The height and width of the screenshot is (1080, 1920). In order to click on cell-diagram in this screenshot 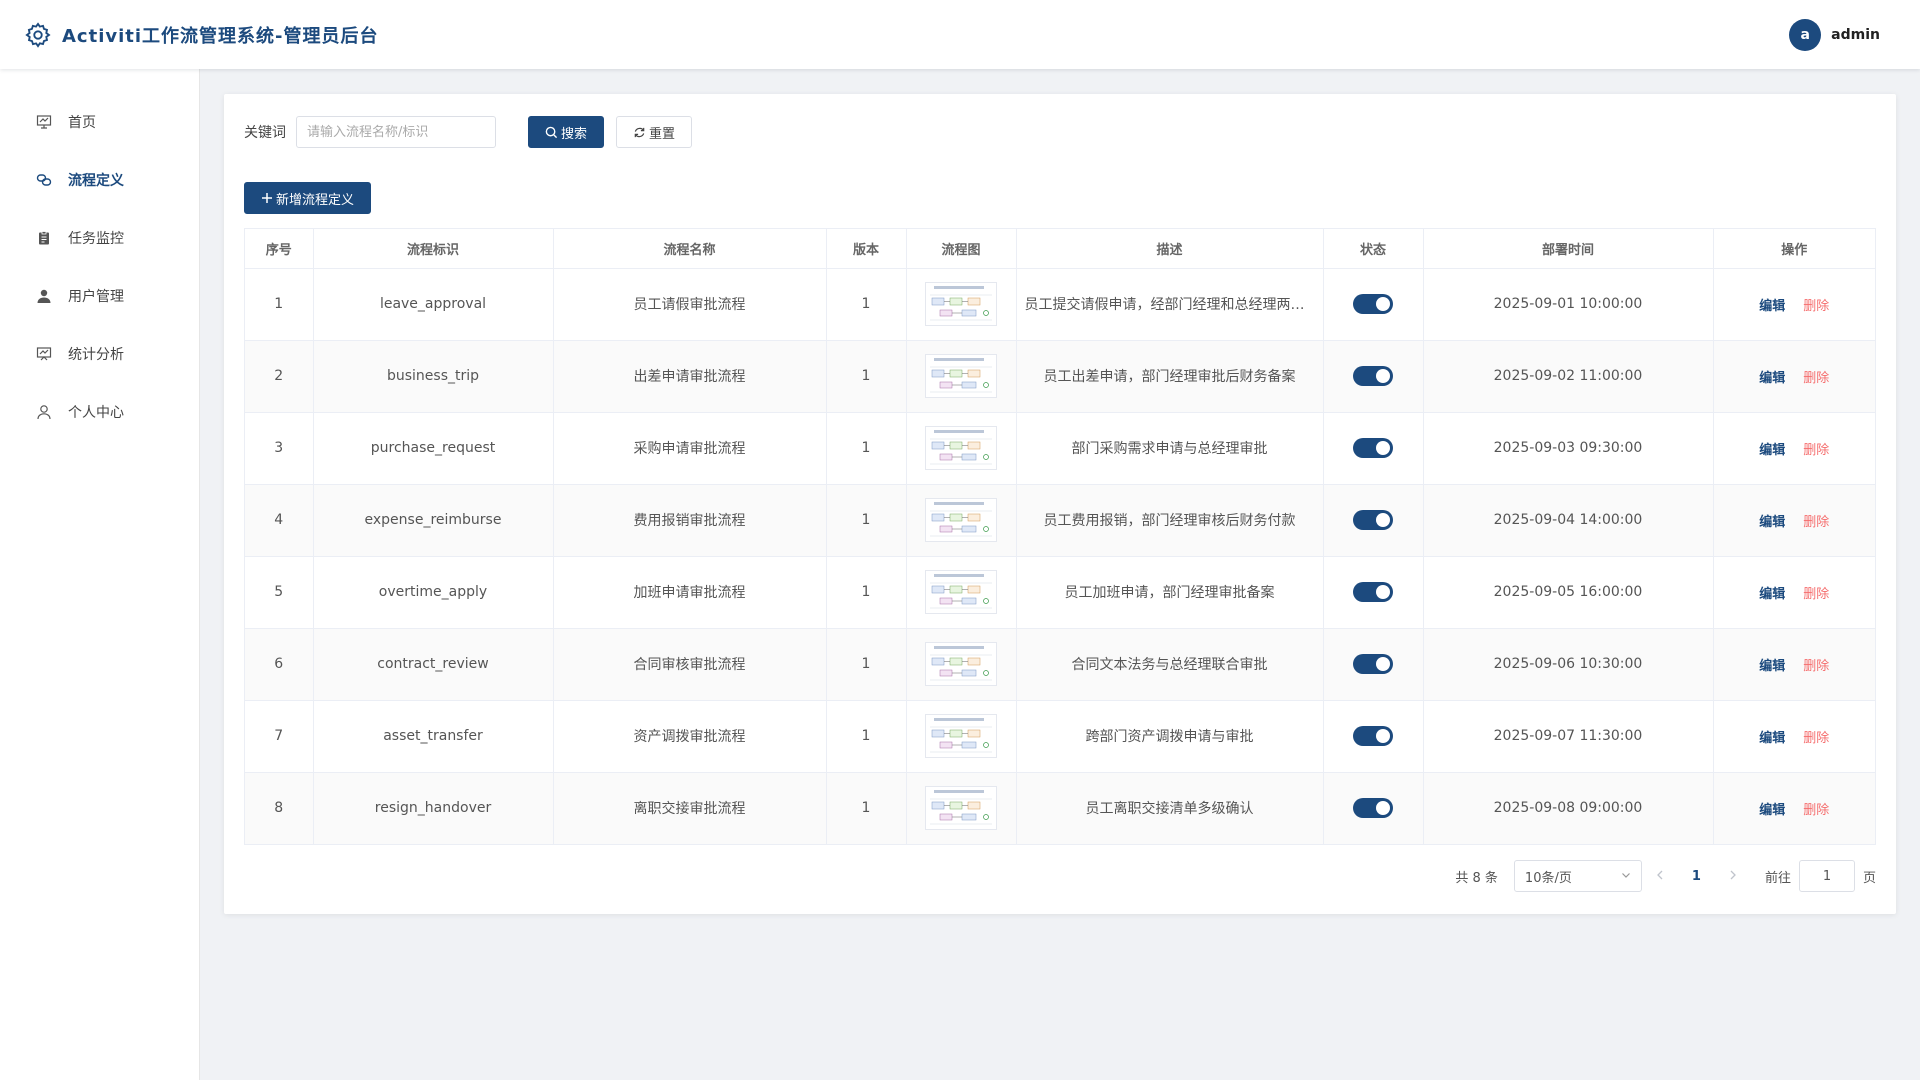, I will do `click(961, 808)`.